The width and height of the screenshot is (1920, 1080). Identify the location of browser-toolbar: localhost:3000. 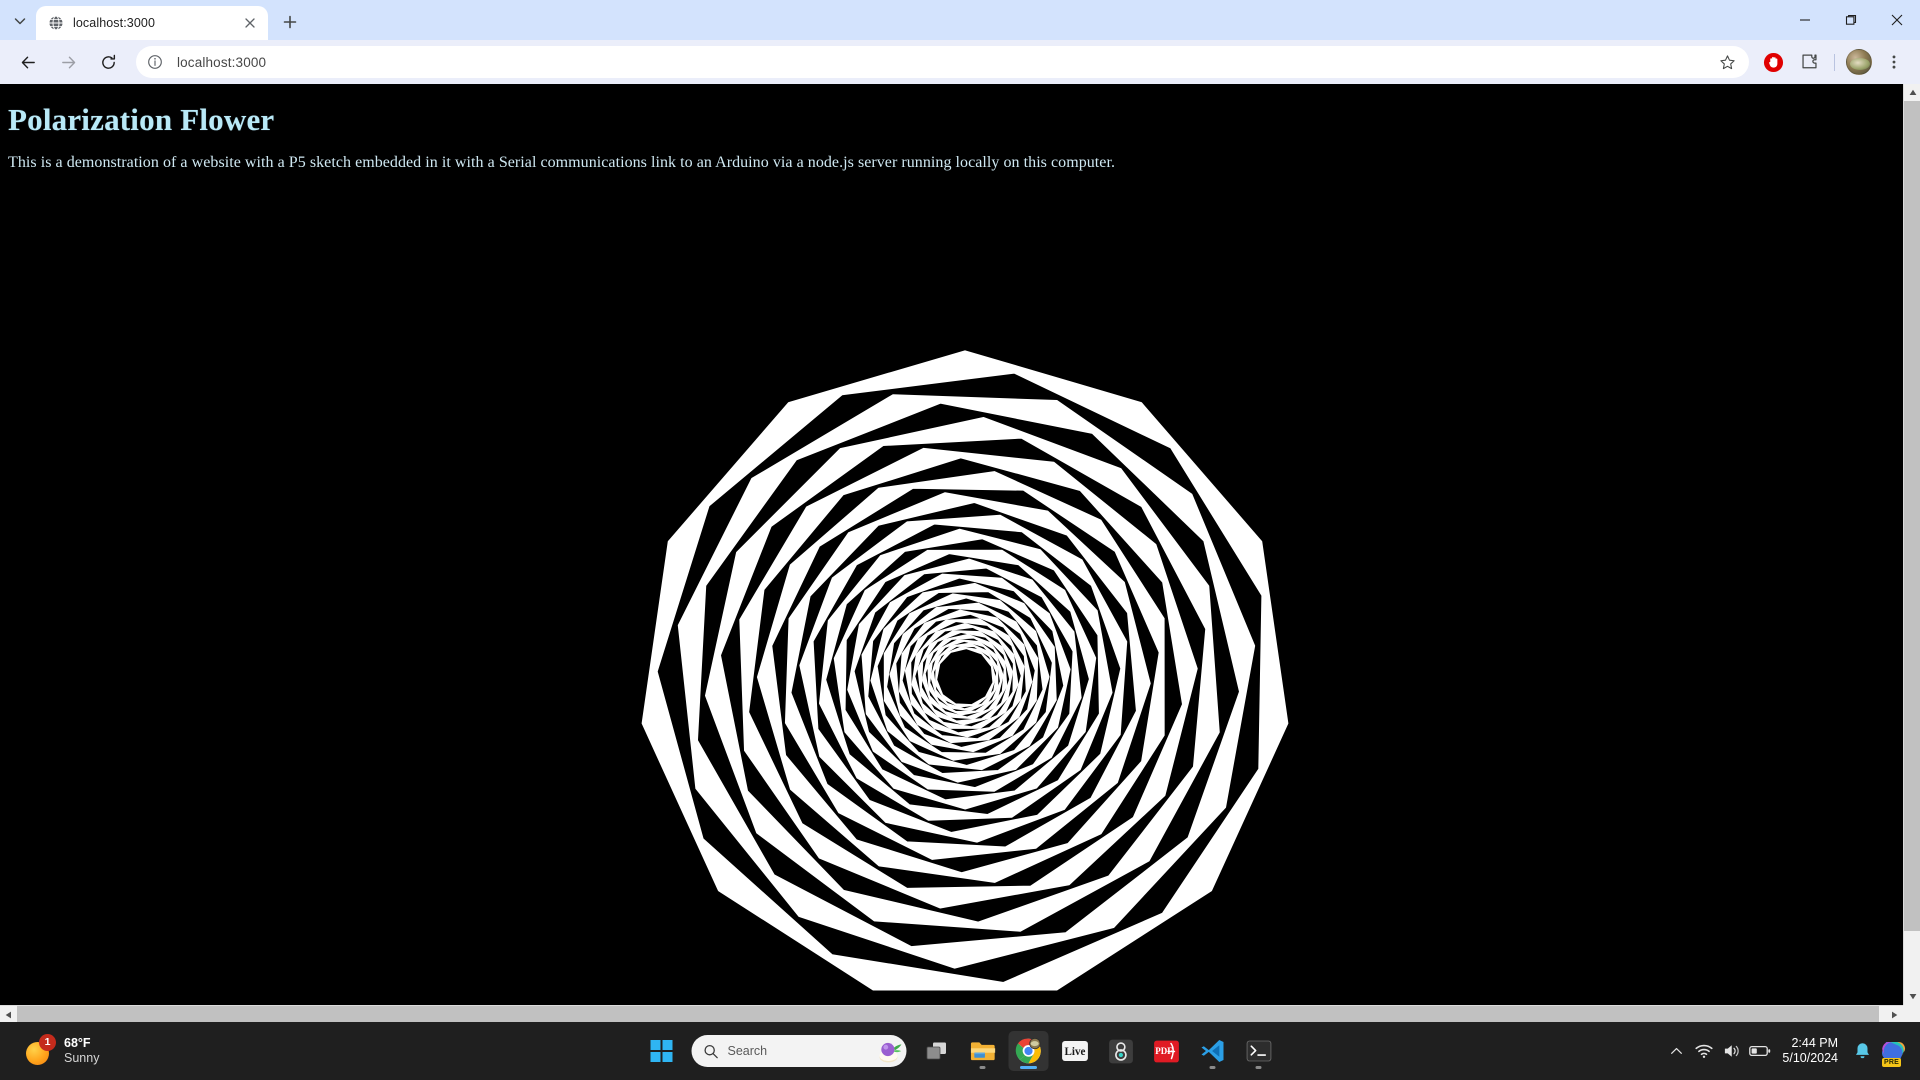
(960, 62).